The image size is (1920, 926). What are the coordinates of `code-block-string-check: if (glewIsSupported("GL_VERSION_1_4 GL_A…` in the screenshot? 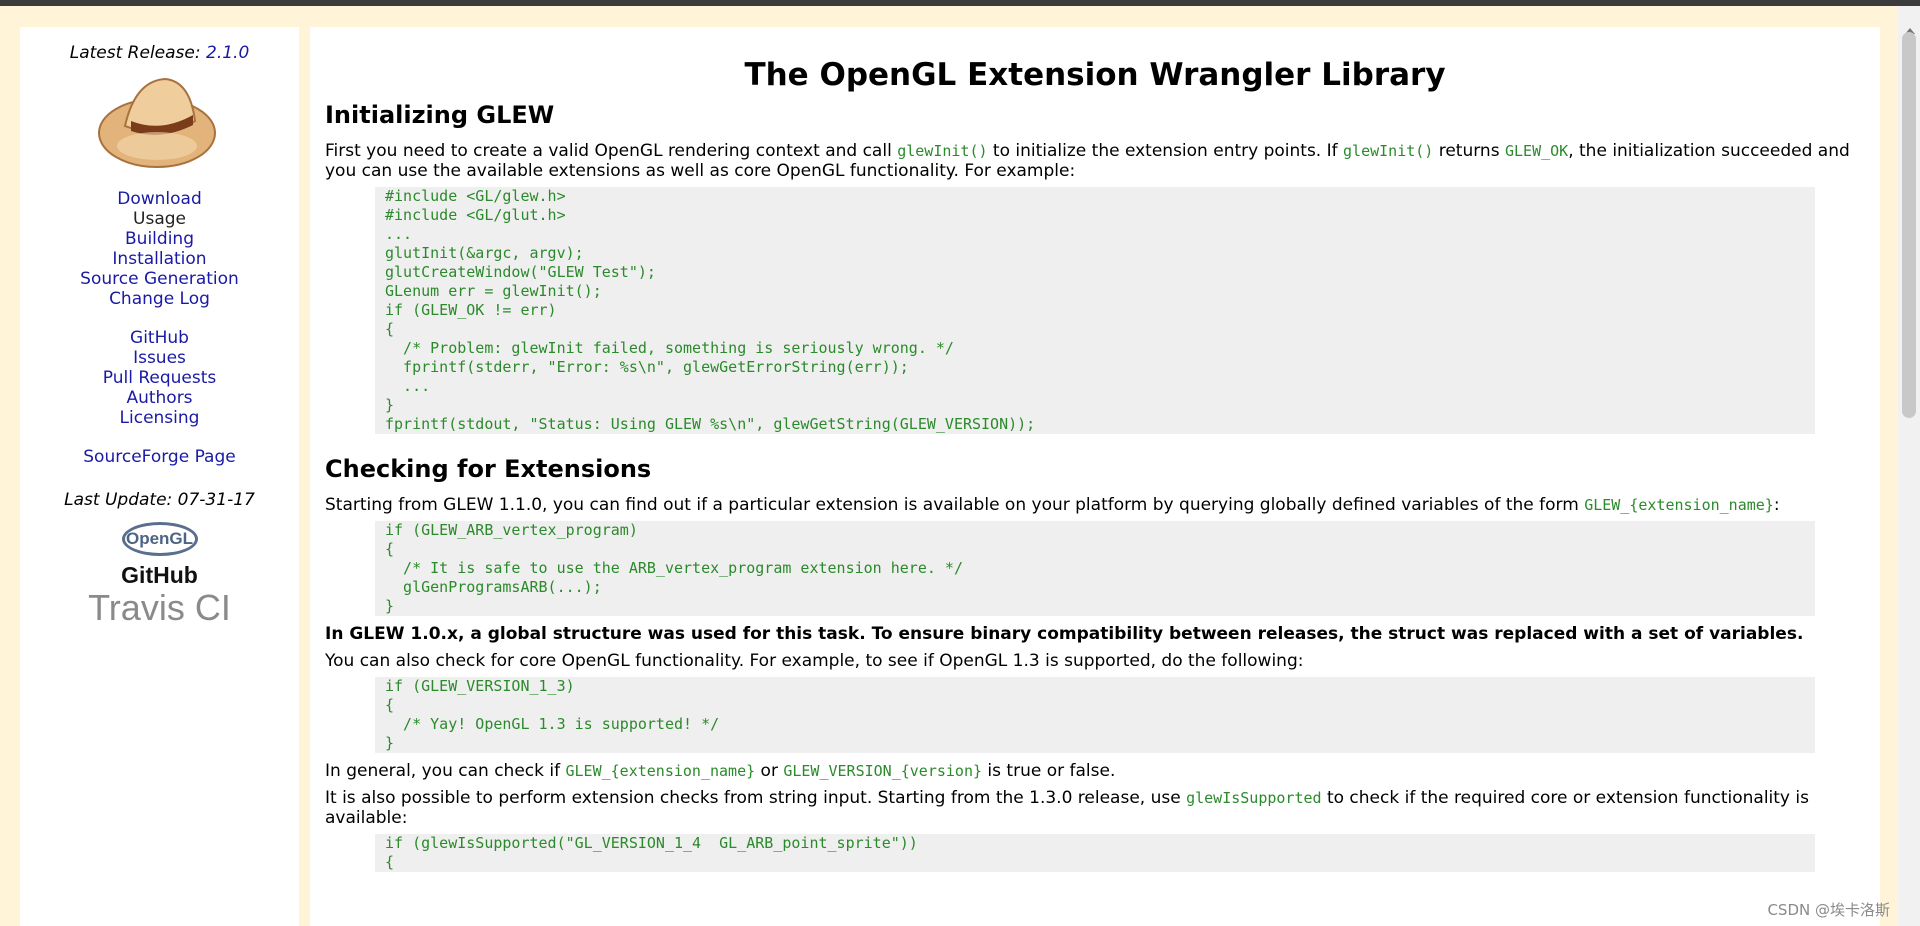 It's located at (1095, 853).